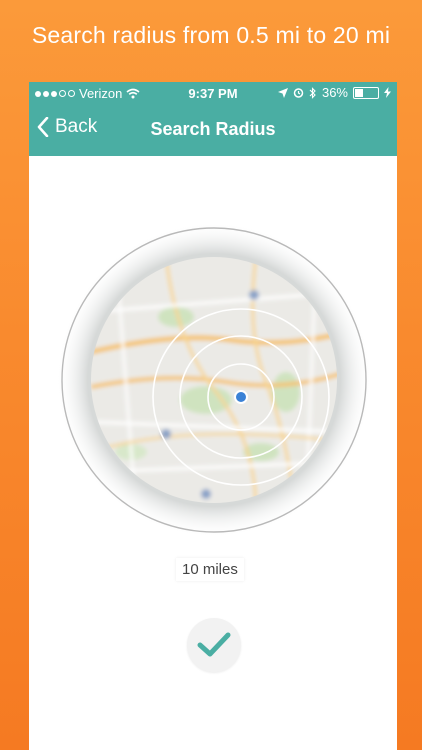 The image size is (422, 750). I want to click on promo-caption: Search radius from 0.5 mi to 20 mi, so click(211, 35).